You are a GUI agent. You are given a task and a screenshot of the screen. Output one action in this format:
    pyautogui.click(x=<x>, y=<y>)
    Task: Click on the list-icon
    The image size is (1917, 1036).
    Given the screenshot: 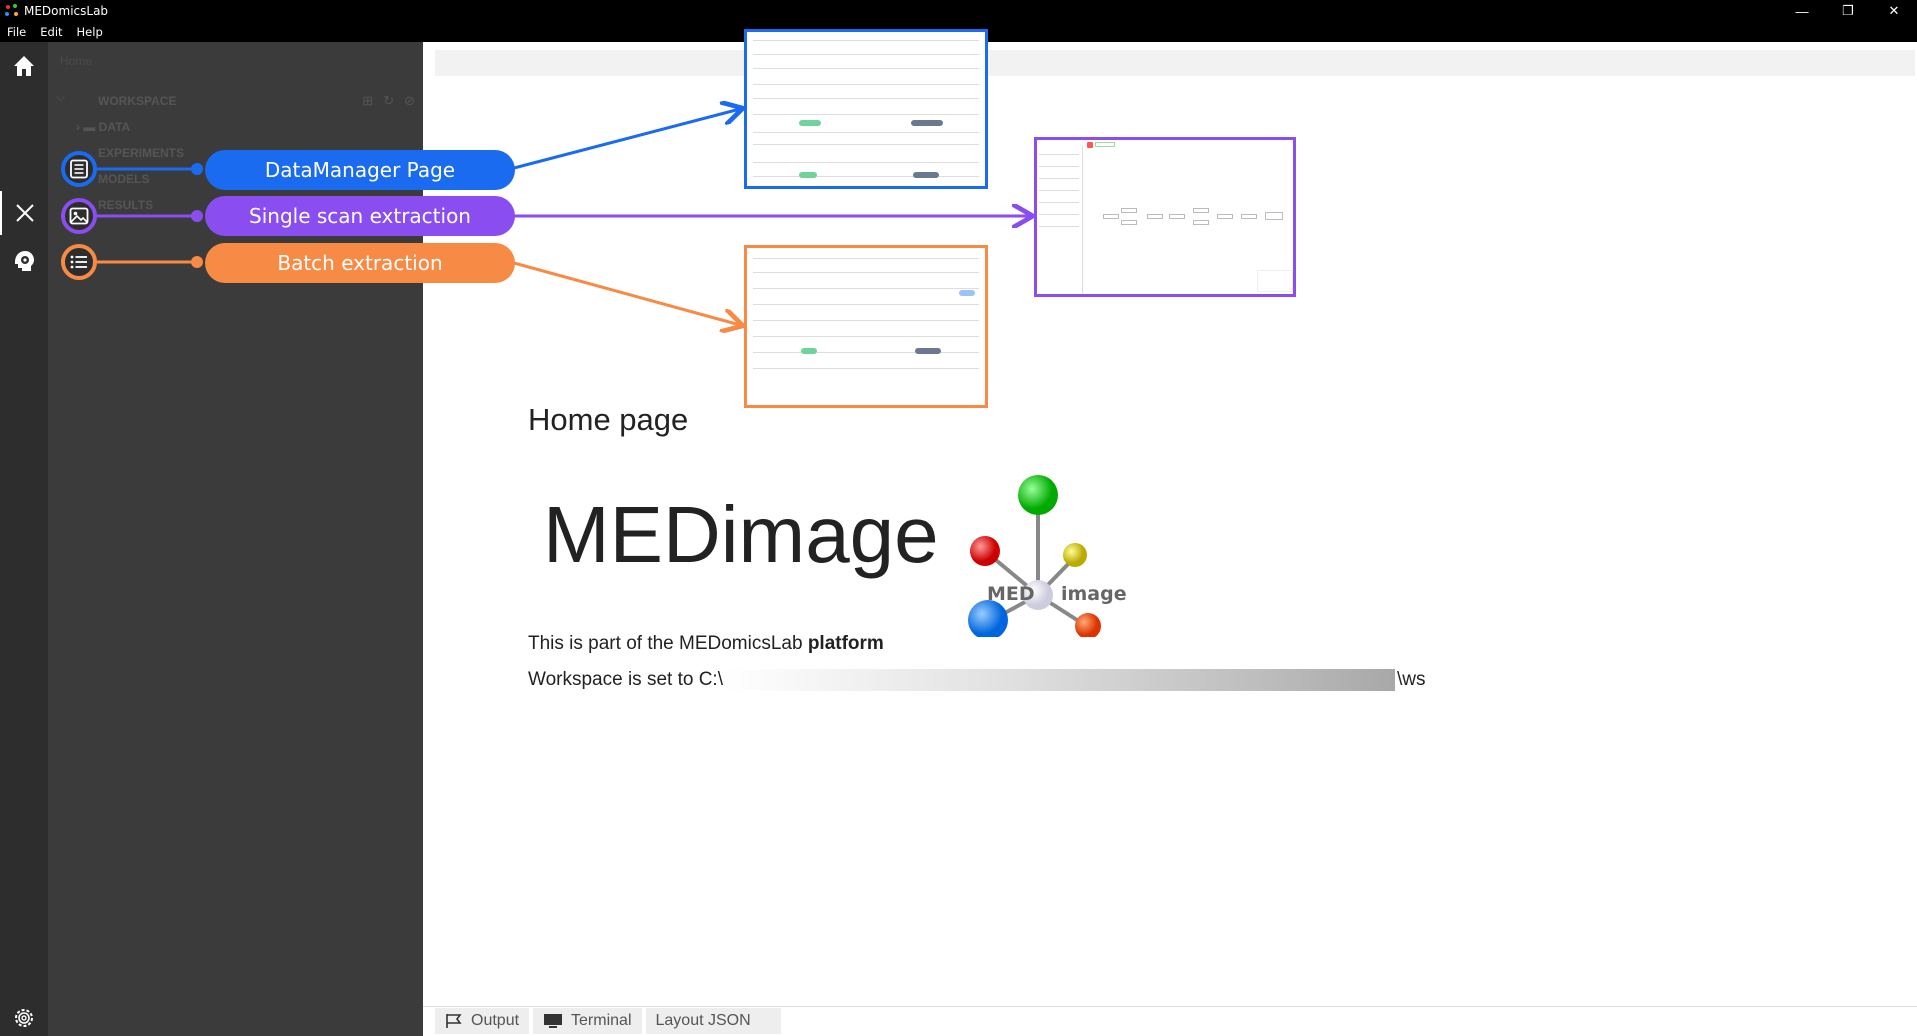 What is the action you would take?
    pyautogui.click(x=78, y=262)
    